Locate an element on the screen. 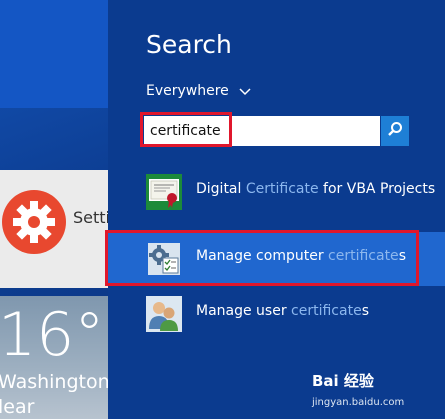 This screenshot has height=419, width=445. settings-tile-label: Setti is located at coordinates (91, 217).